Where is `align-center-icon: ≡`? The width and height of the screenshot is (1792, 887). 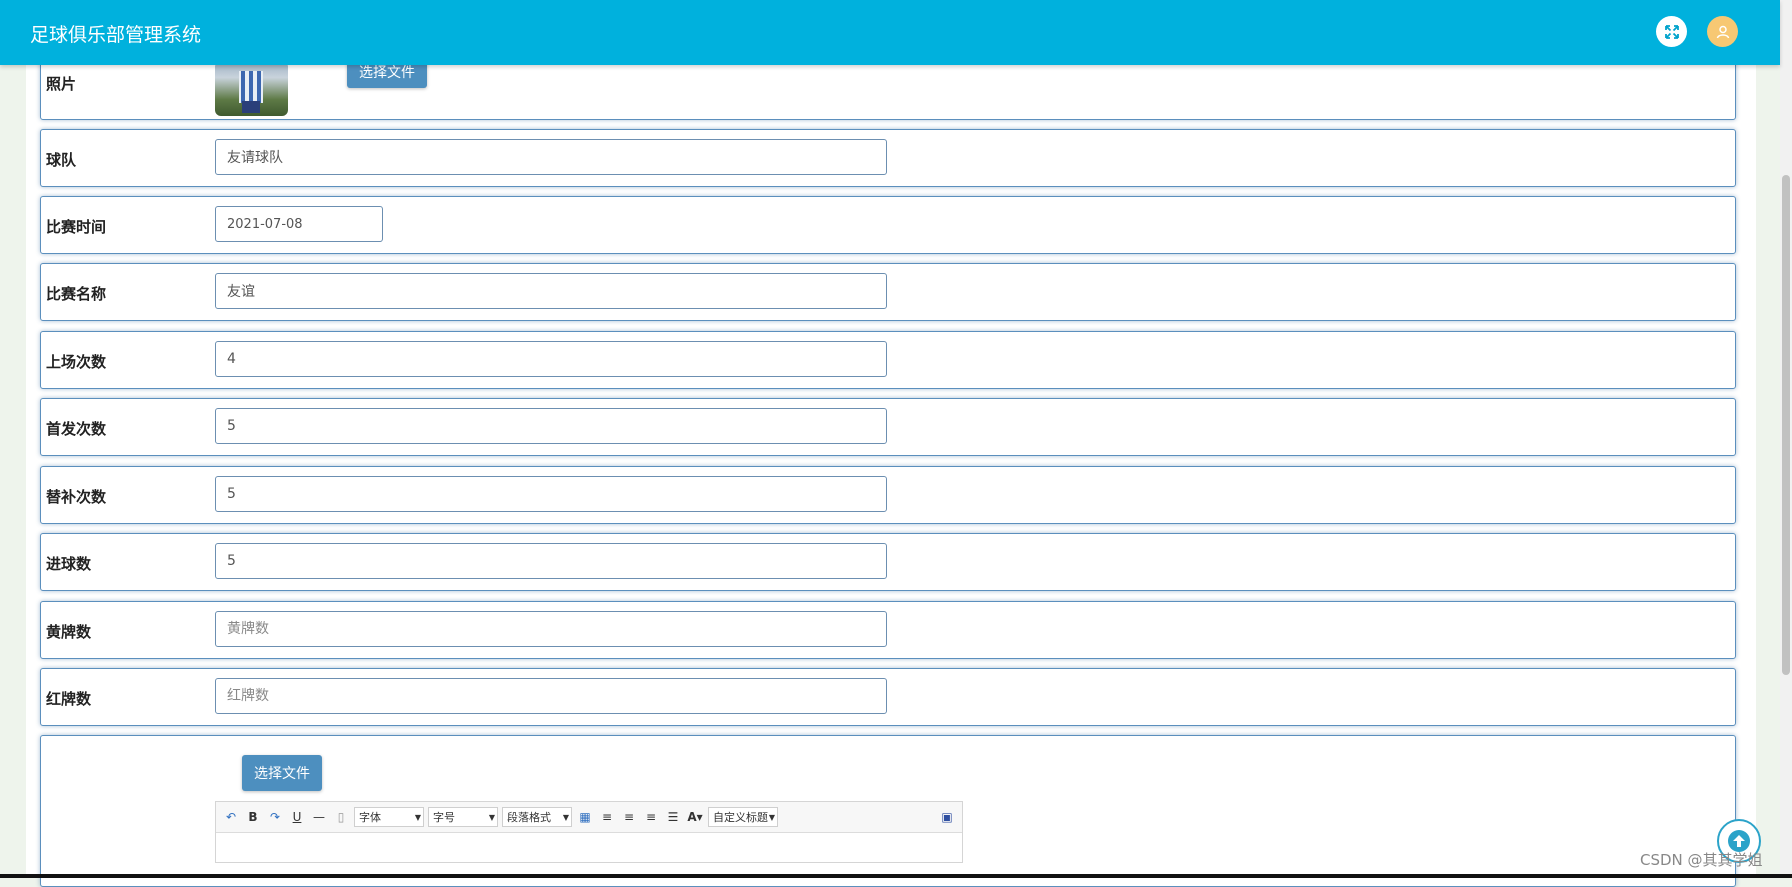 align-center-icon: ≡ is located at coordinates (651, 817).